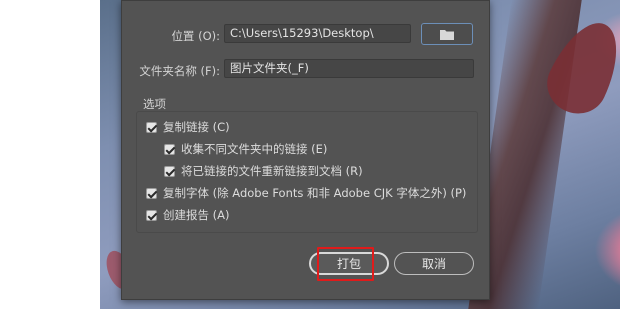 This screenshot has height=309, width=620. I want to click on copy-links-option: 复制链接 (C), so click(188, 127).